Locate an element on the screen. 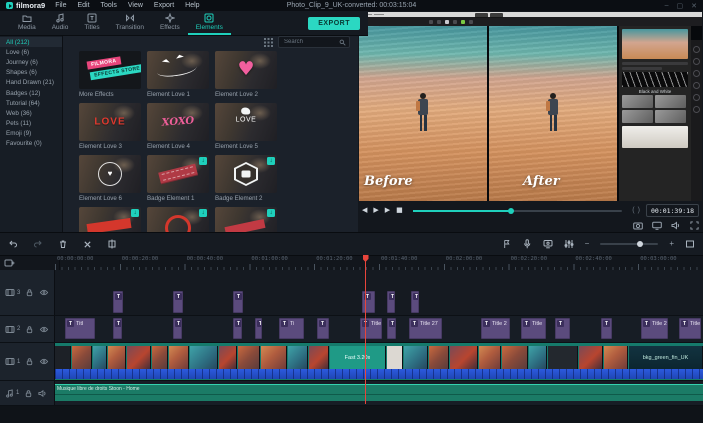  manage-tracks-icon is located at coordinates (9, 263).